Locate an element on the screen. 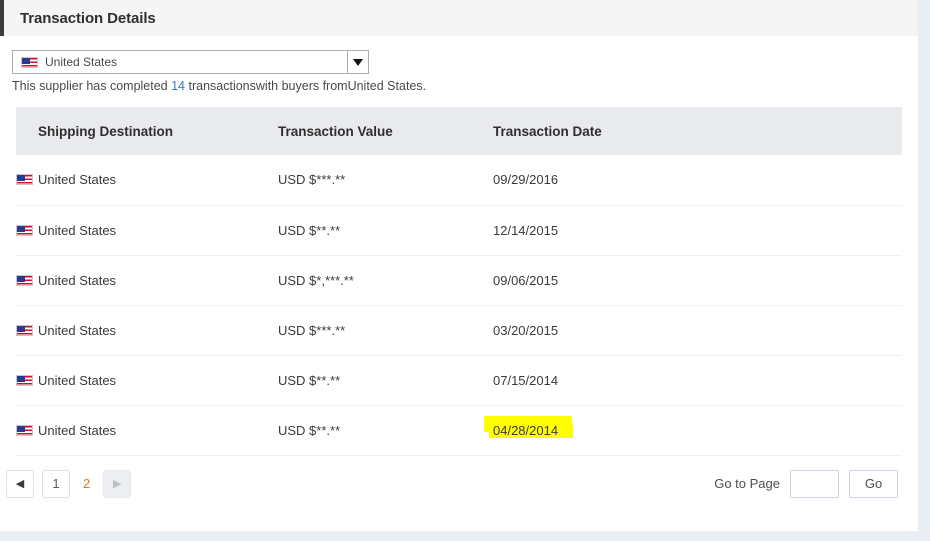 The image size is (930, 541). goto-page-input is located at coordinates (814, 483).